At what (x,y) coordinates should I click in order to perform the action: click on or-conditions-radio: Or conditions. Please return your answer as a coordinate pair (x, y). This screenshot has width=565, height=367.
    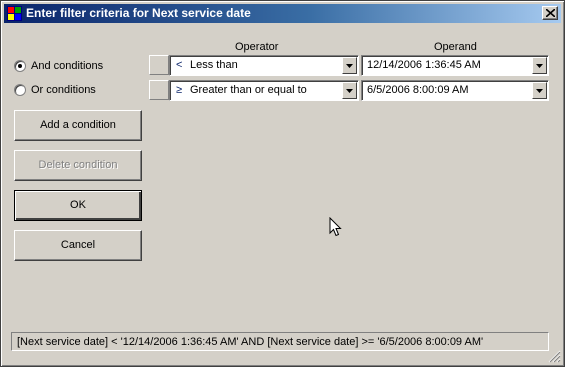
    Looking at the image, I should click on (55, 90).